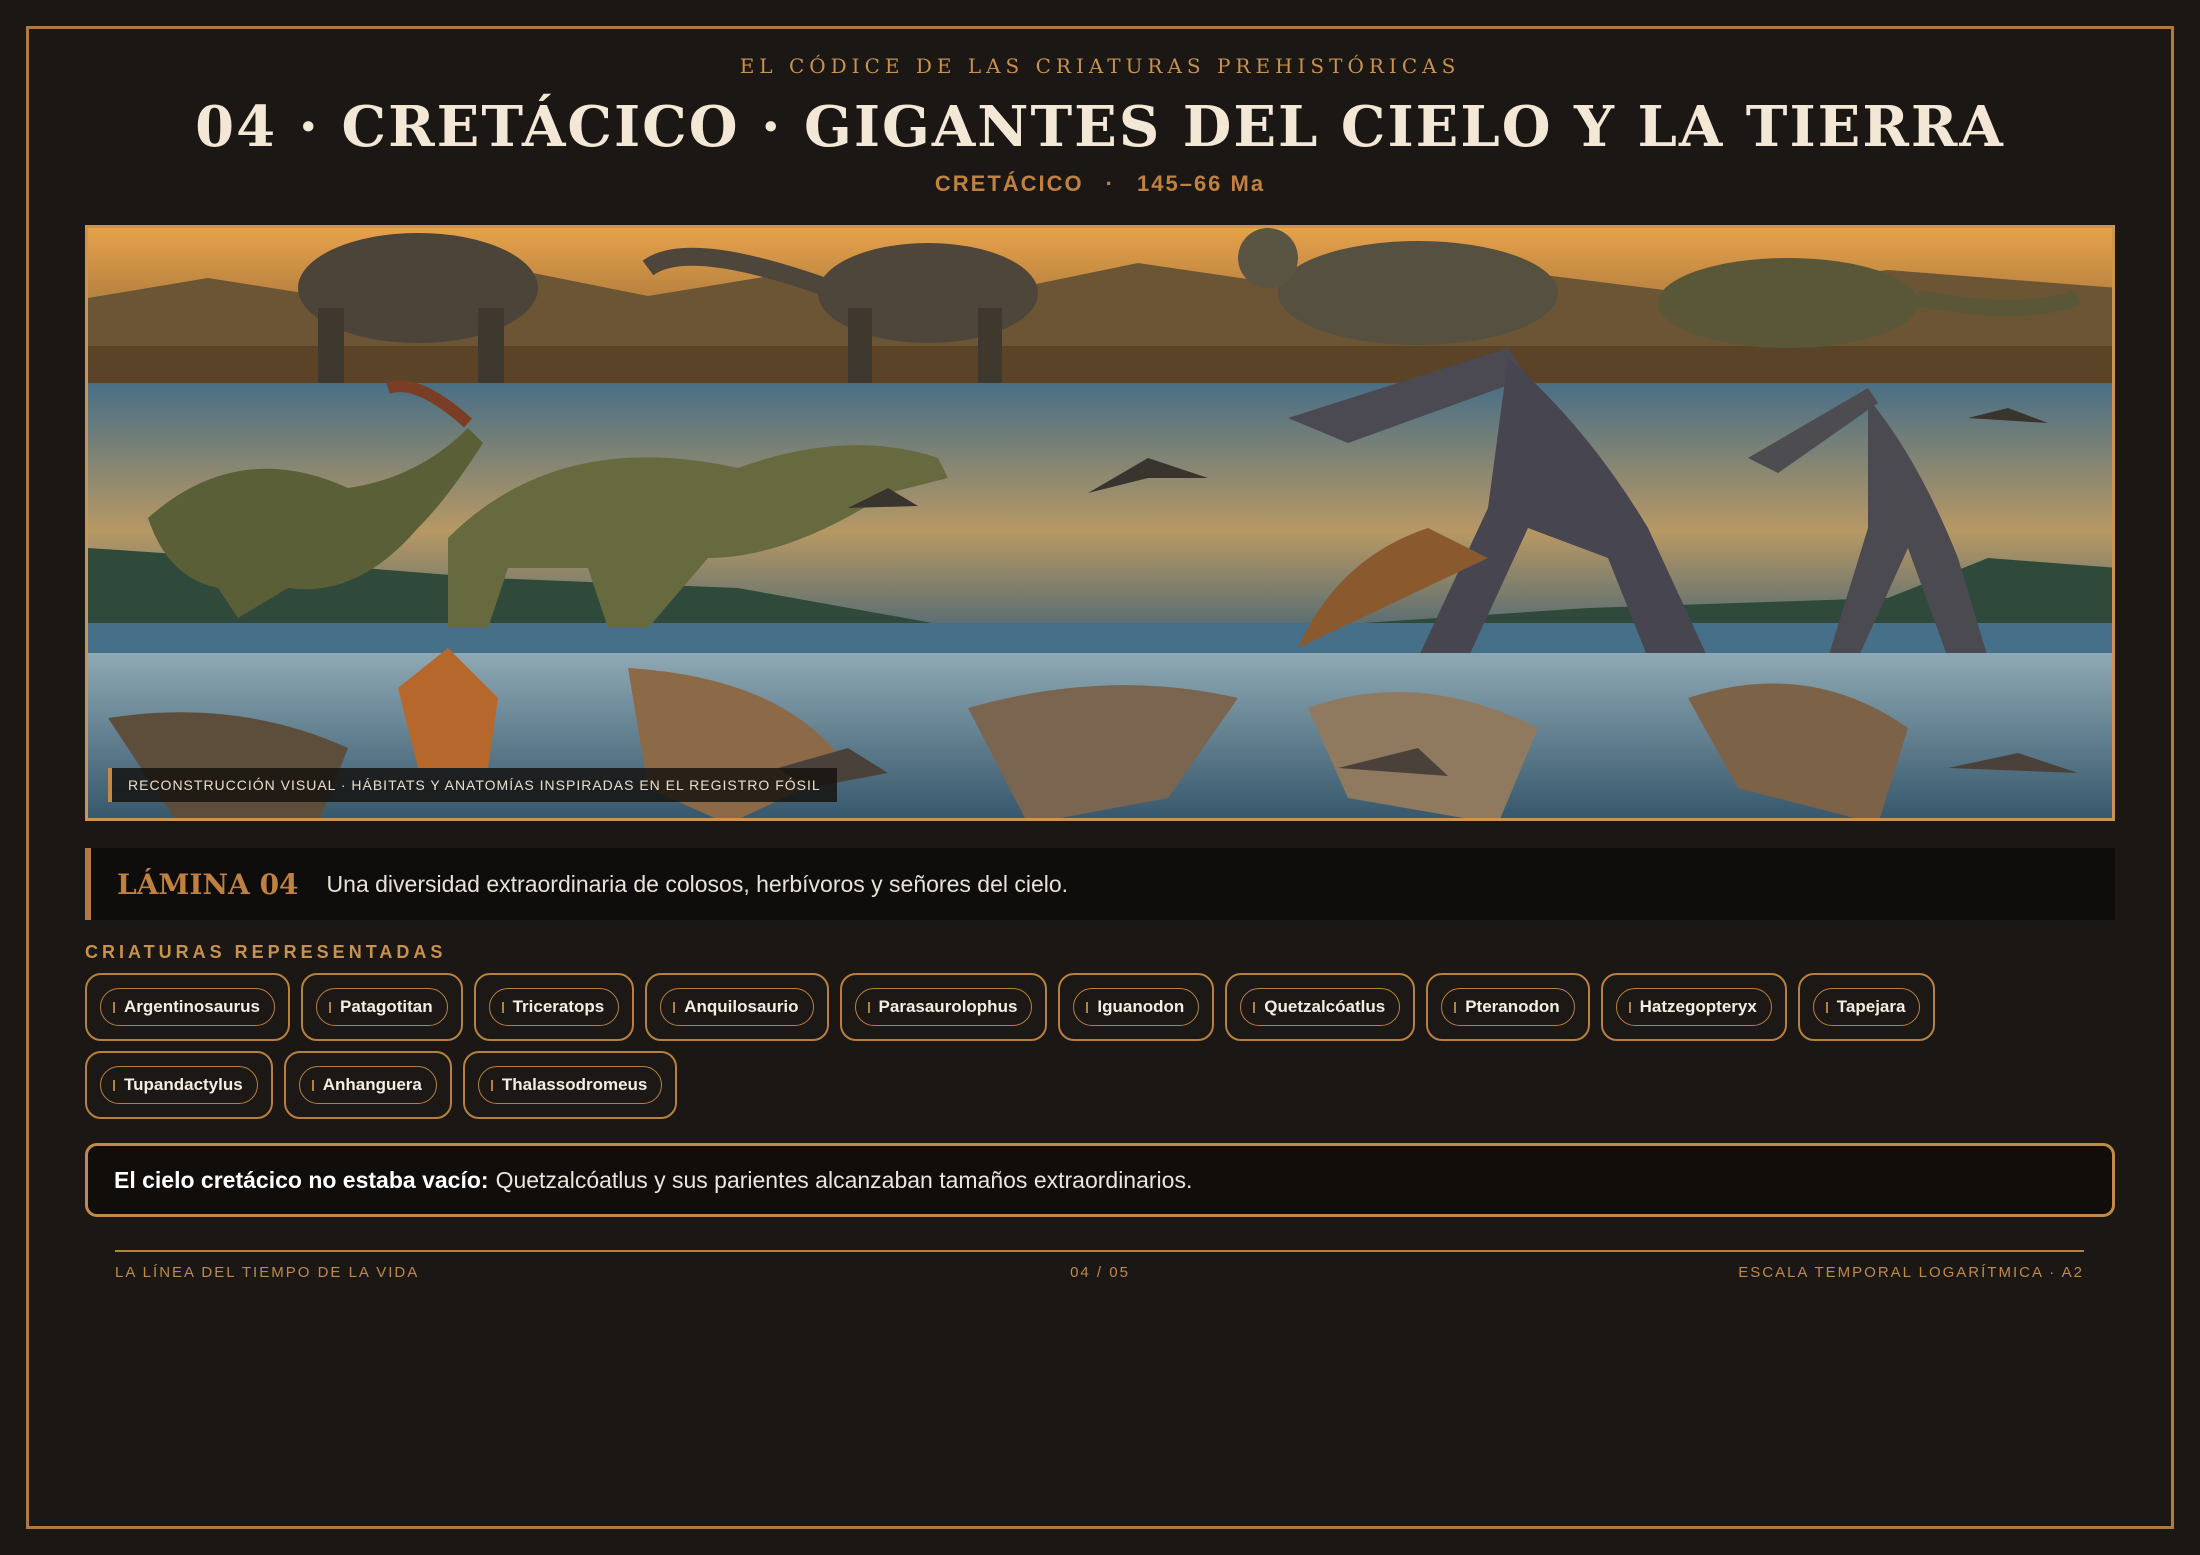 The width and height of the screenshot is (2200, 1555). I want to click on creature-tag: Pteranodon, so click(1508, 1007).